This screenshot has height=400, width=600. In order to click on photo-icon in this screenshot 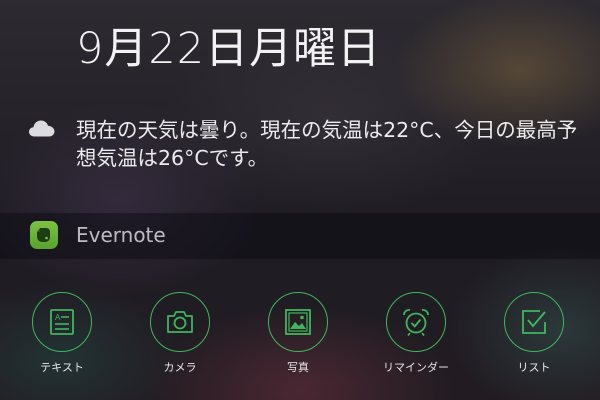, I will do `click(298, 322)`.